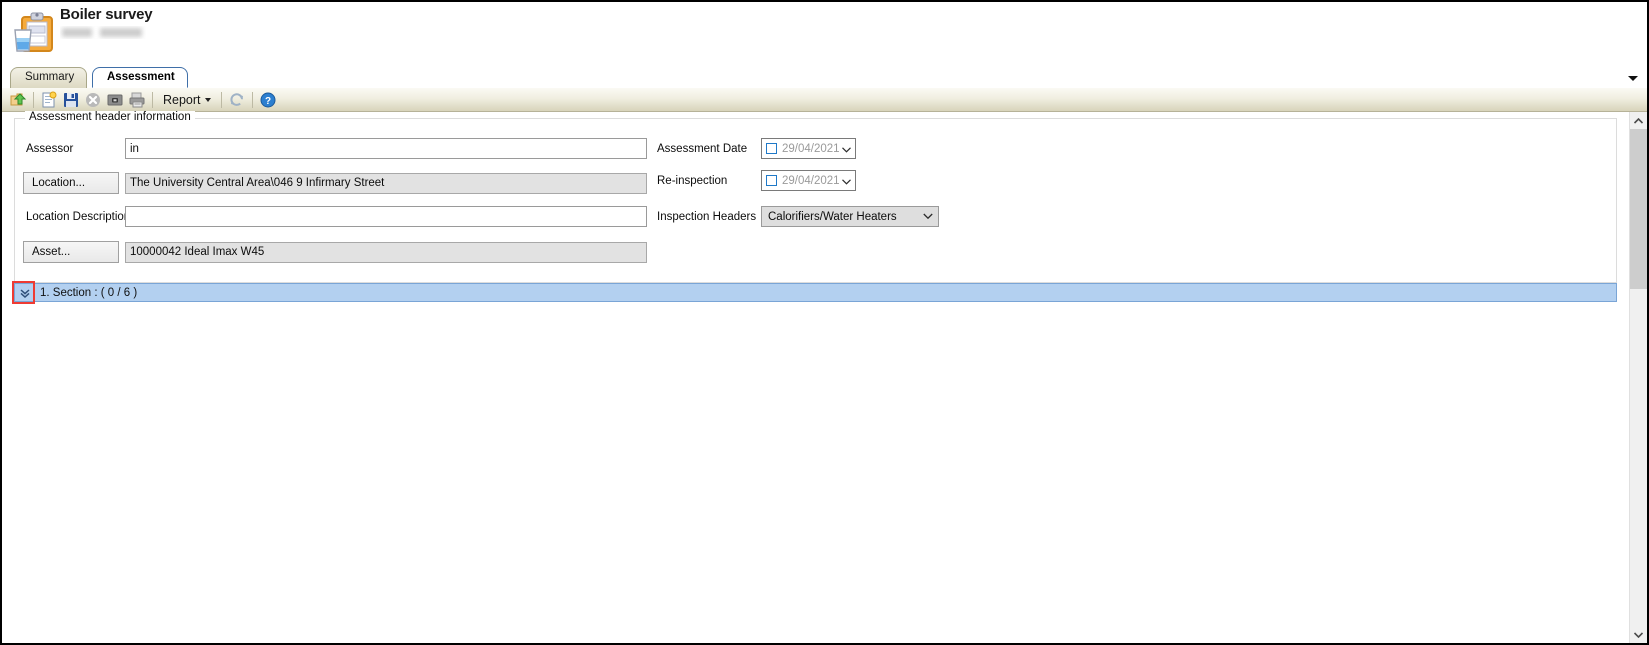 The width and height of the screenshot is (1649, 645). What do you see at coordinates (824, 76) in the screenshot?
I see `tab-strip: Summary Assessment` at bounding box center [824, 76].